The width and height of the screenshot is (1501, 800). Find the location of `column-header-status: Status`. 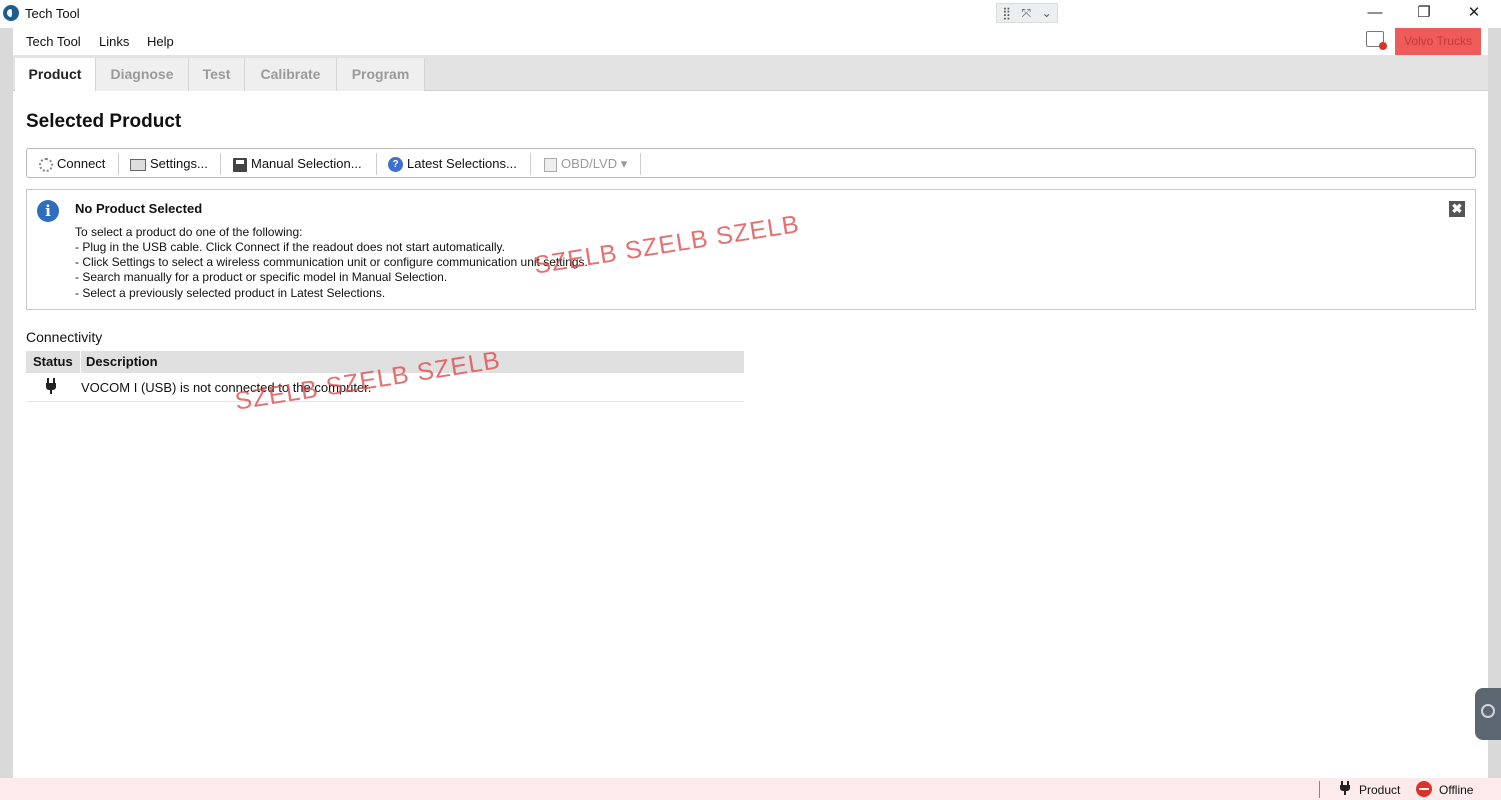

column-header-status: Status is located at coordinates (53, 361).